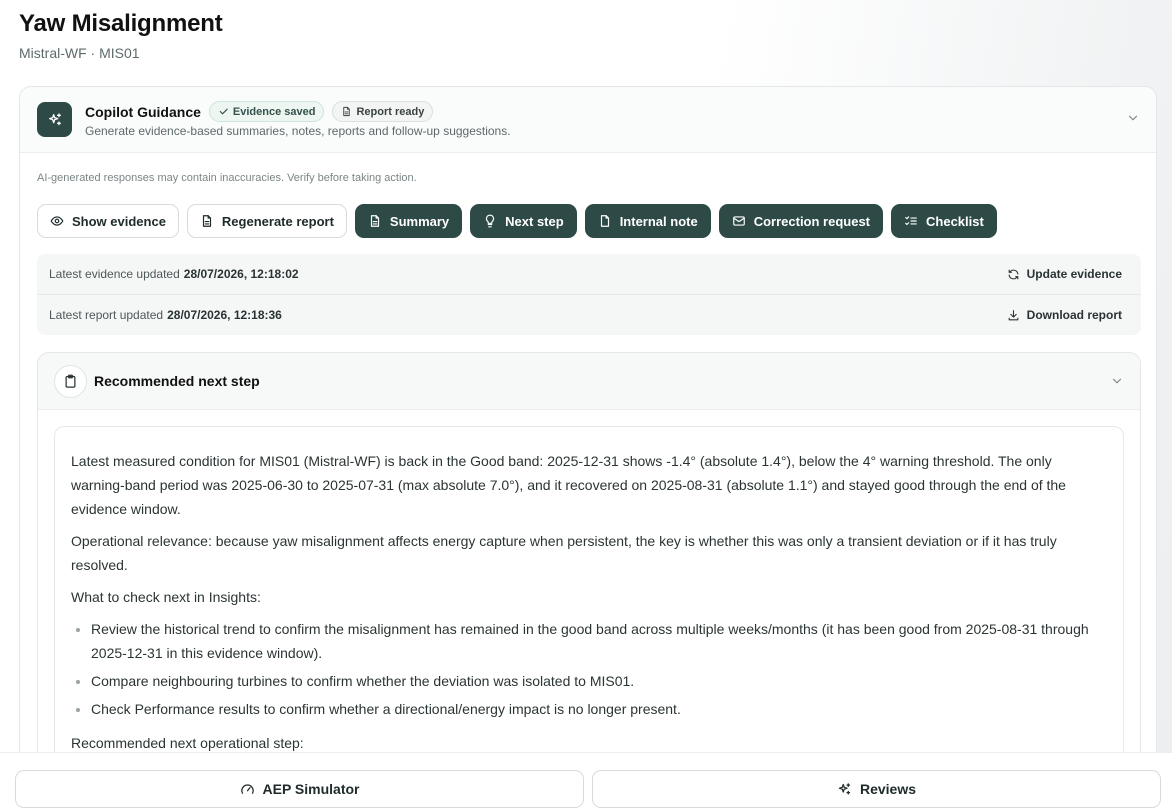 The height and width of the screenshot is (811, 1172). What do you see at coordinates (241, 274) in the screenshot?
I see `evidence-updated-time: 28/07/2026, 12:18:02` at bounding box center [241, 274].